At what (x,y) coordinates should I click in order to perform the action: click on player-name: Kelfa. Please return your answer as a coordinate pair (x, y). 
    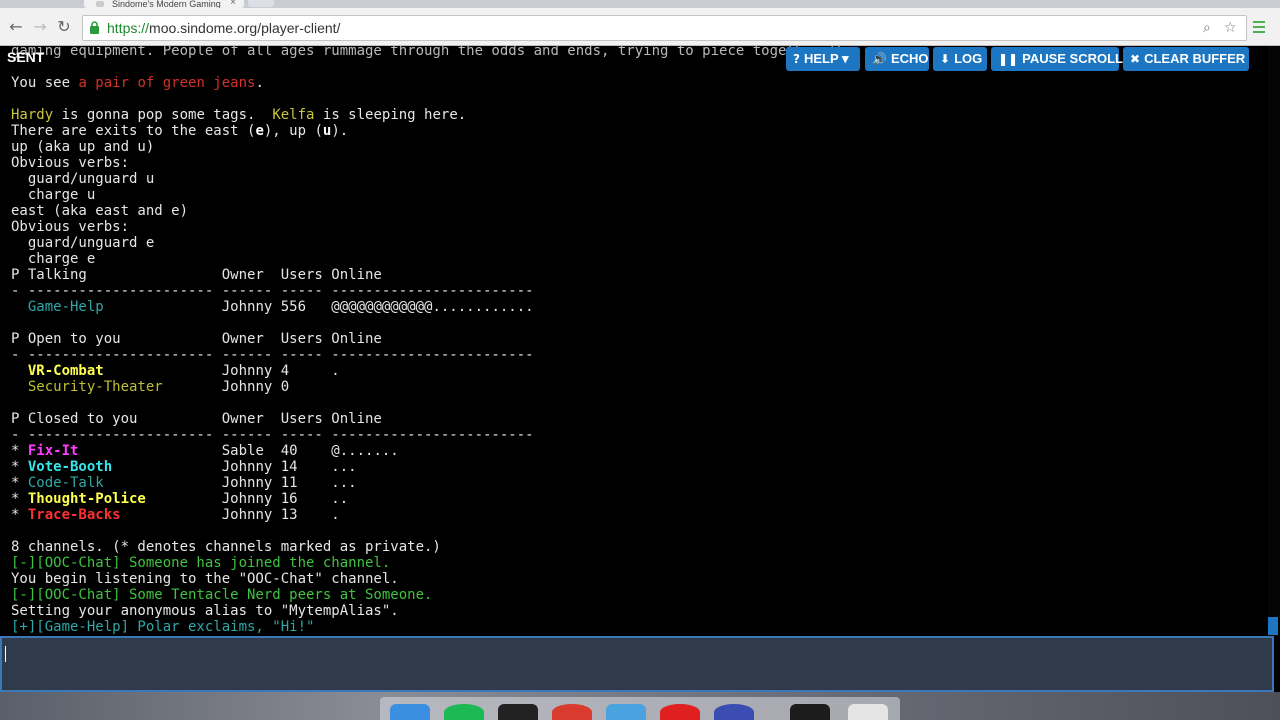
    Looking at the image, I should click on (293, 115).